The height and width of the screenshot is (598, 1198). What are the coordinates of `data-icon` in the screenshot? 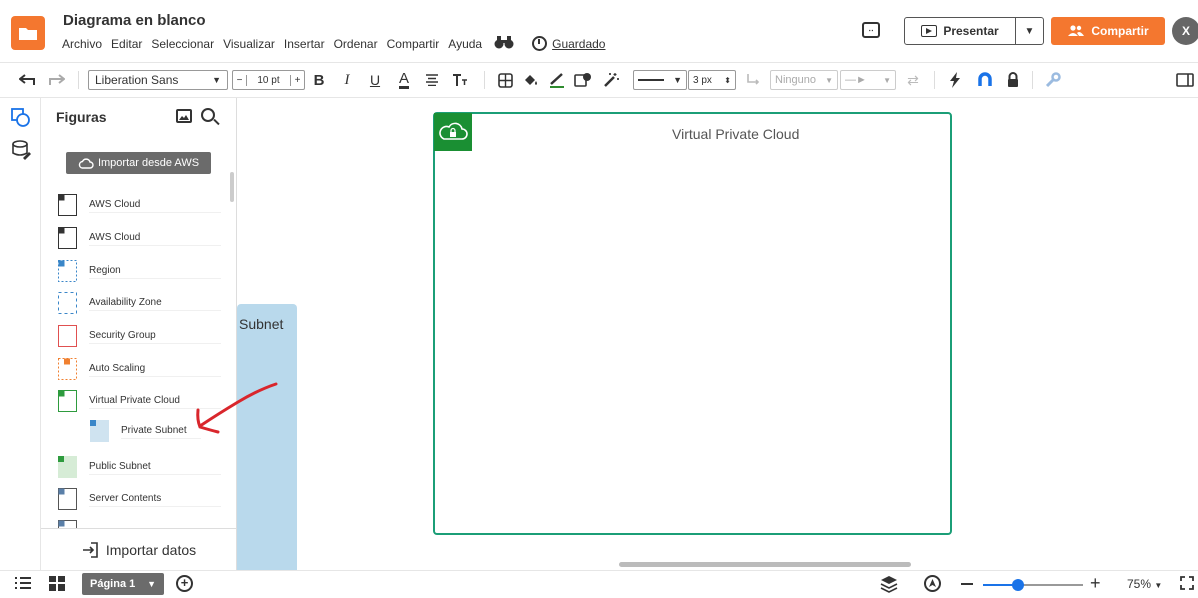 It's located at (21, 150).